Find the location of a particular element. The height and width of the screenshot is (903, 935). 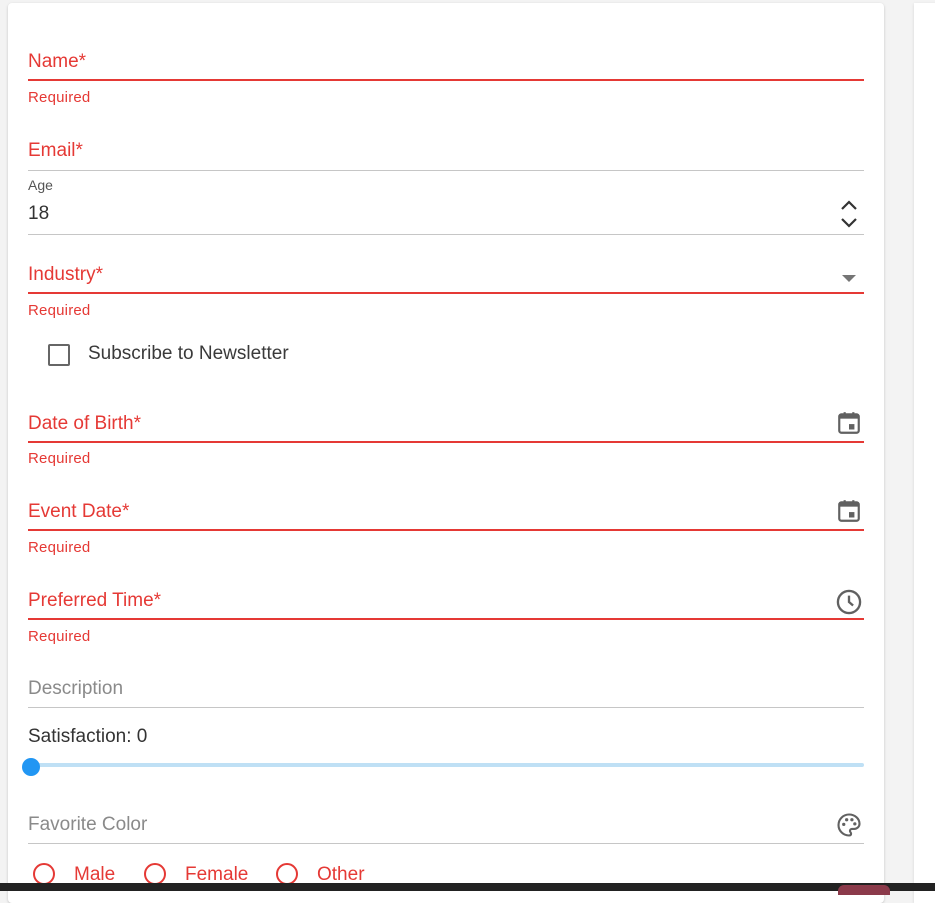

name-underline is located at coordinates (446, 80).